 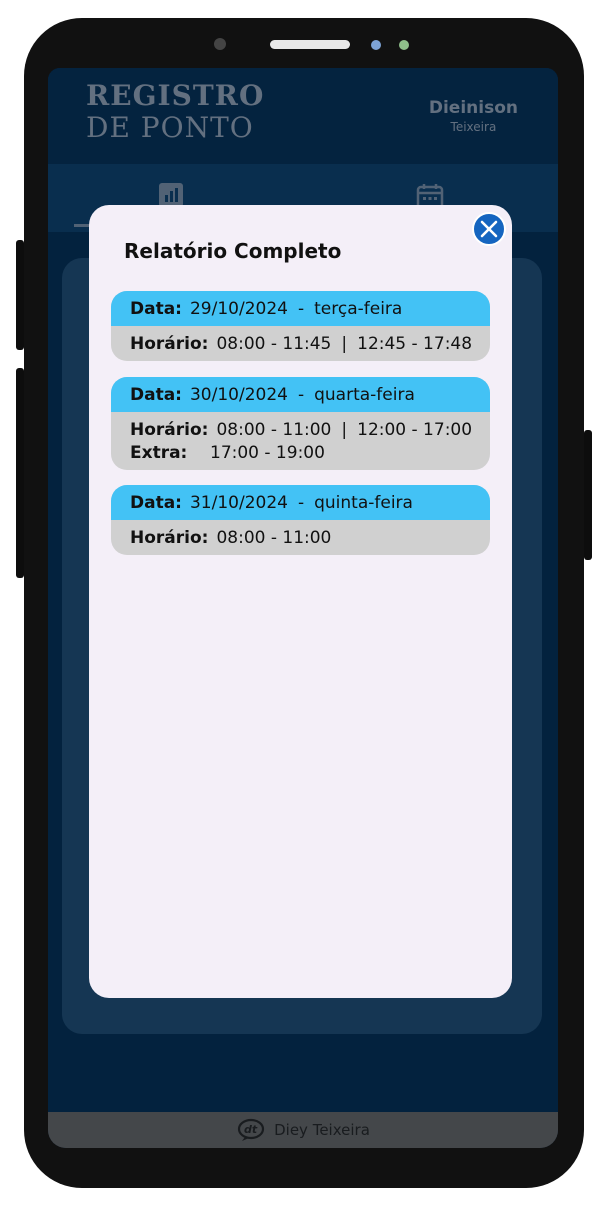 What do you see at coordinates (20, 473) in the screenshot?
I see `volume-down-button` at bounding box center [20, 473].